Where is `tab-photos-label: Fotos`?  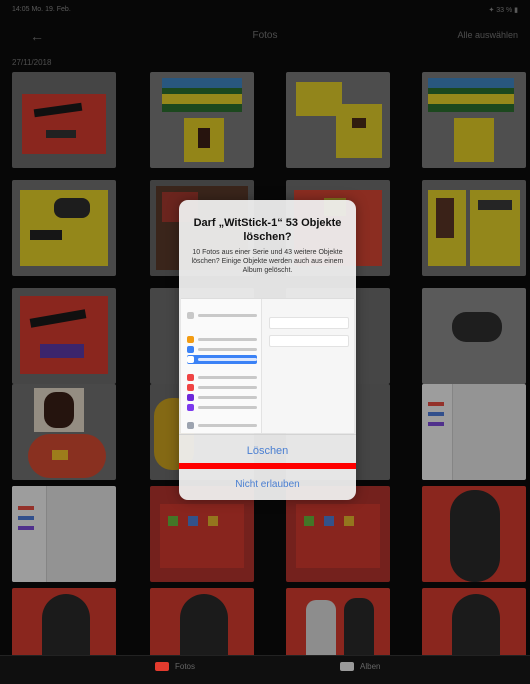
tab-photos-label: Fotos is located at coordinates (185, 666).